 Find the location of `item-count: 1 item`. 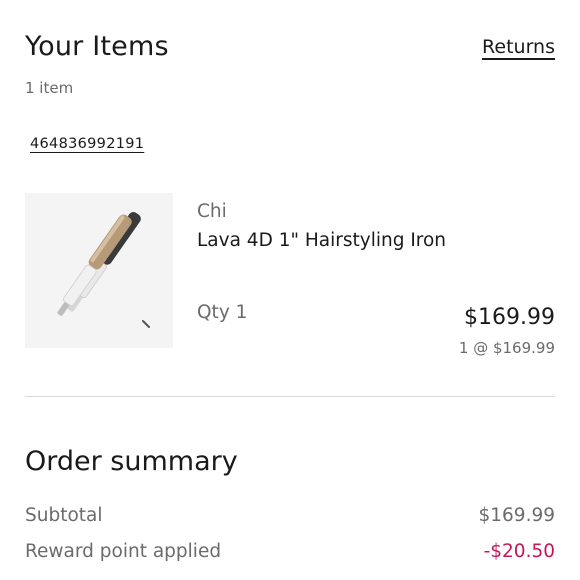

item-count: 1 item is located at coordinates (49, 88).